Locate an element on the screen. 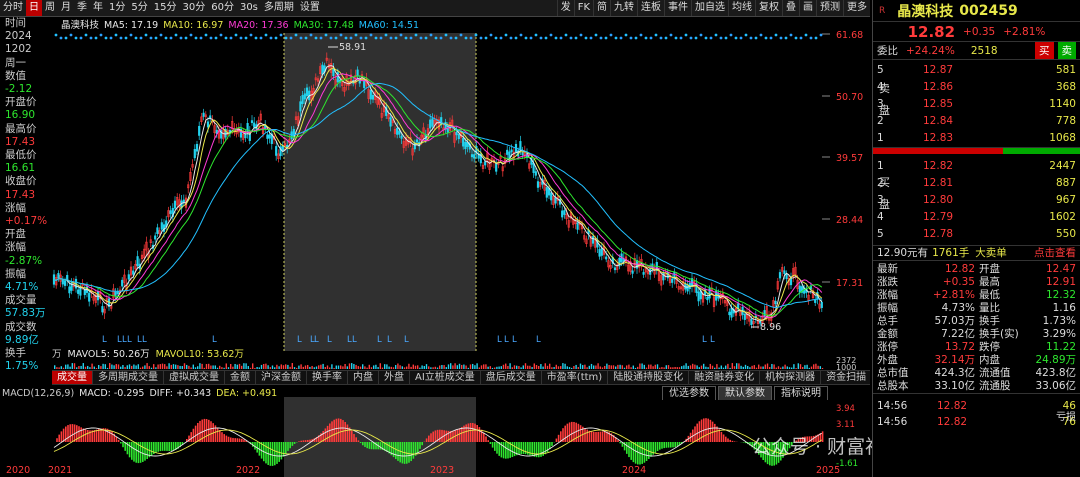  tick-row: 14:56 12.82 46 is located at coordinates (976, 406).